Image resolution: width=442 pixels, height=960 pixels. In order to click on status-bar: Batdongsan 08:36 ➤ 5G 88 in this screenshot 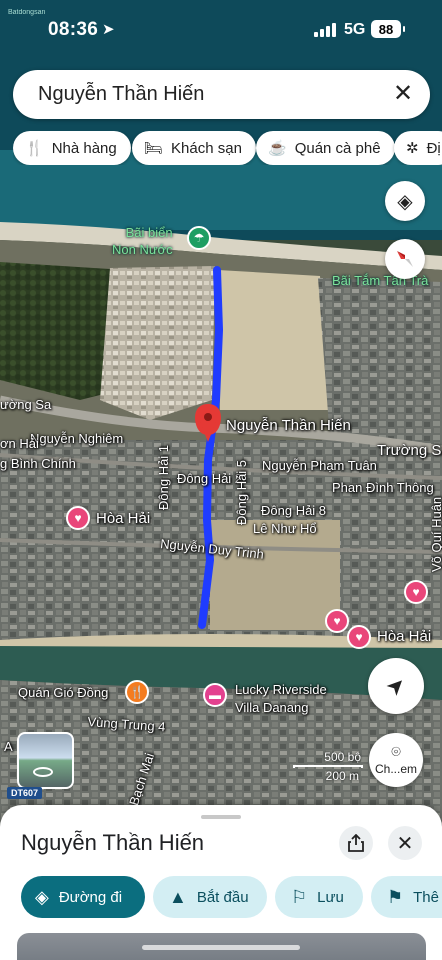, I will do `click(221, 28)`.